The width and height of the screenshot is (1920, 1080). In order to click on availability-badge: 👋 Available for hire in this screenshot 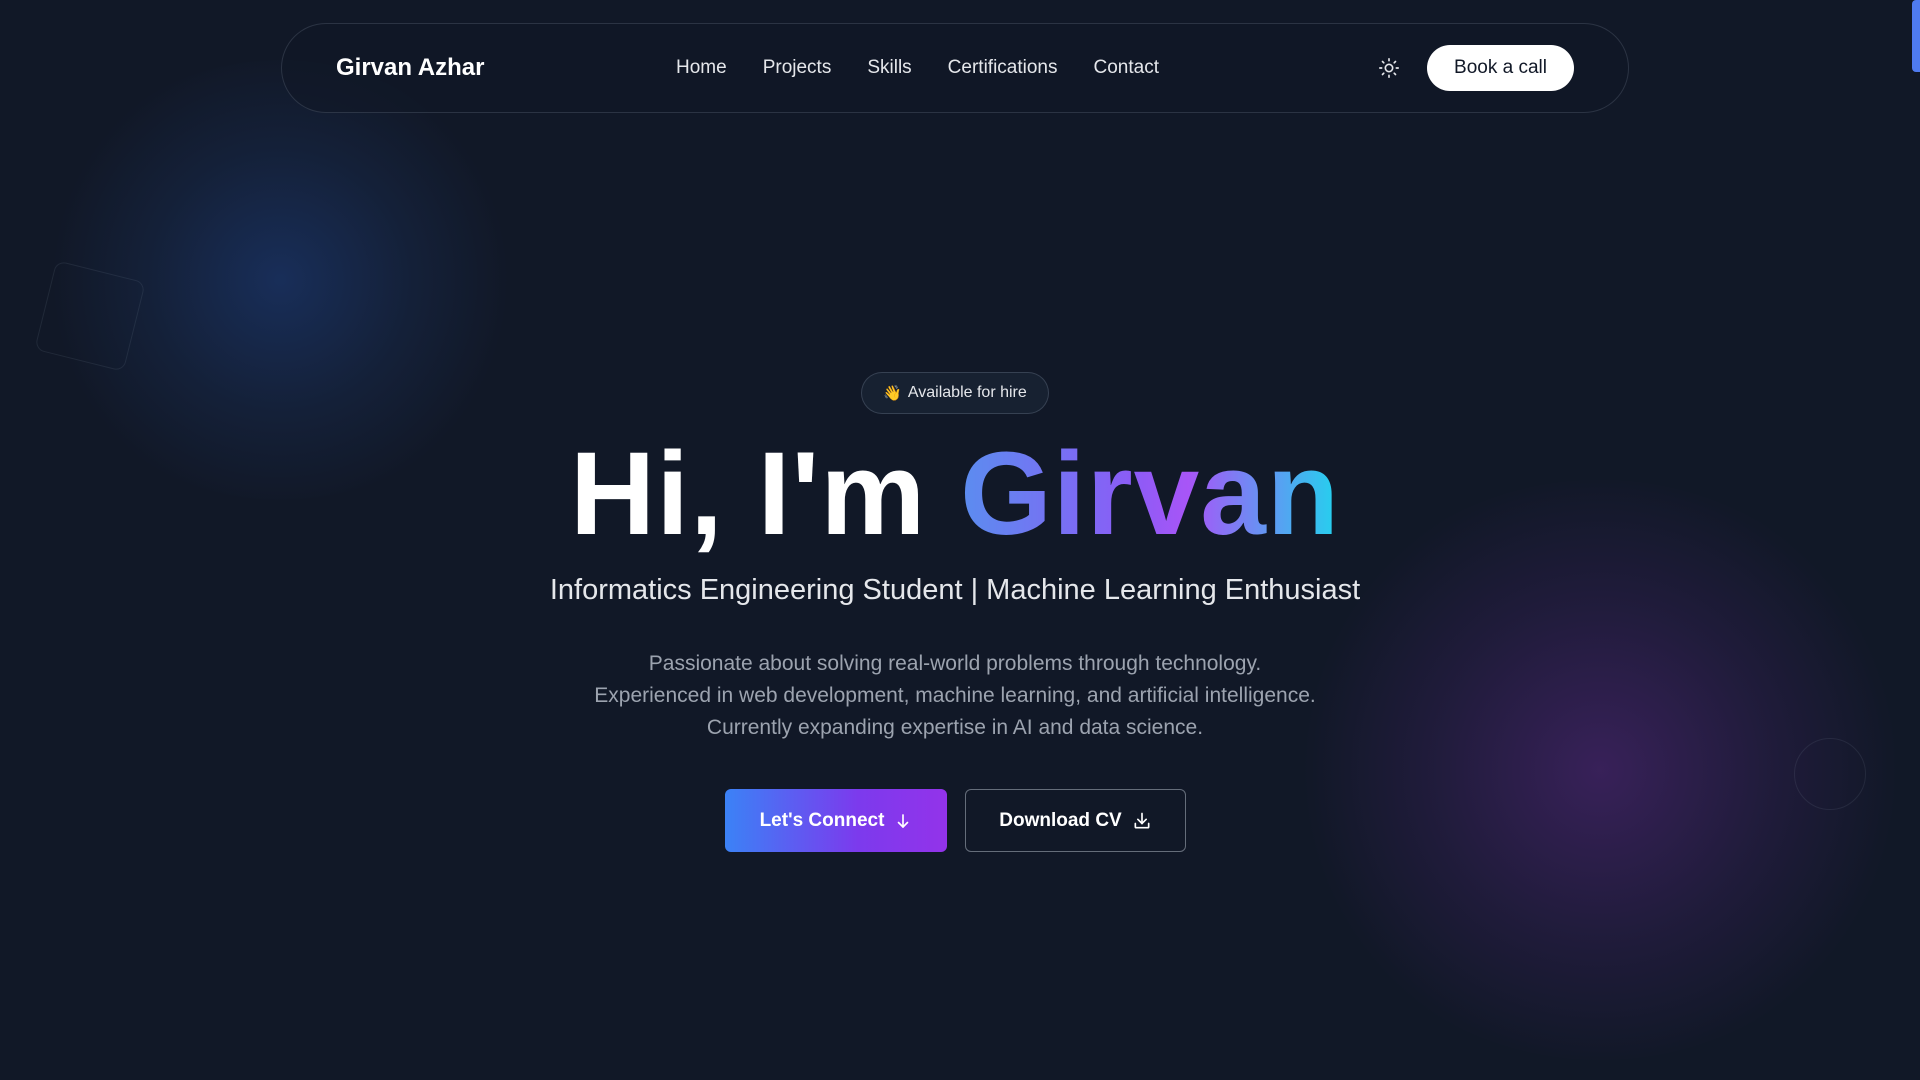, I will do `click(955, 393)`.